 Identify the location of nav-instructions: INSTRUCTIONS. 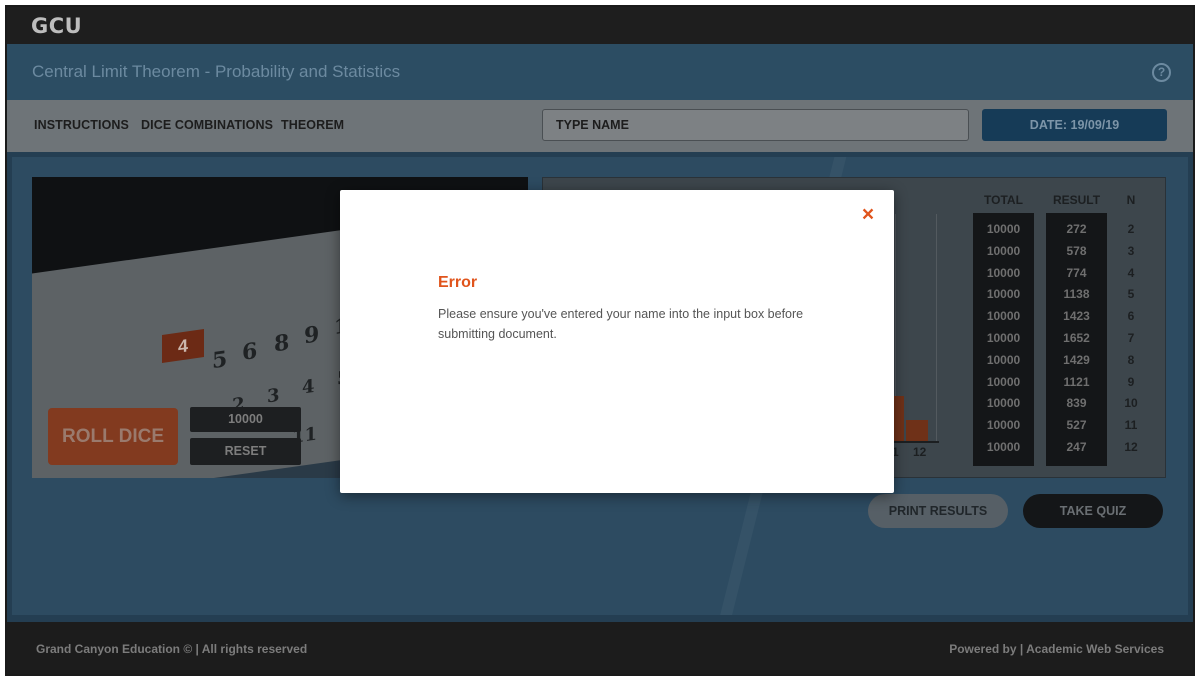
(81, 125).